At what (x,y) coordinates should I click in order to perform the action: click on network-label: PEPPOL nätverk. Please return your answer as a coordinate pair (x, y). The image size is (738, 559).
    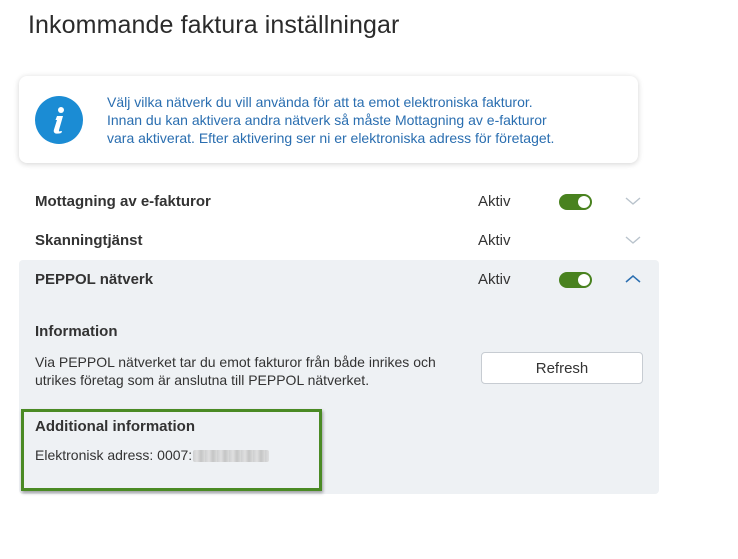
    Looking at the image, I should click on (94, 279).